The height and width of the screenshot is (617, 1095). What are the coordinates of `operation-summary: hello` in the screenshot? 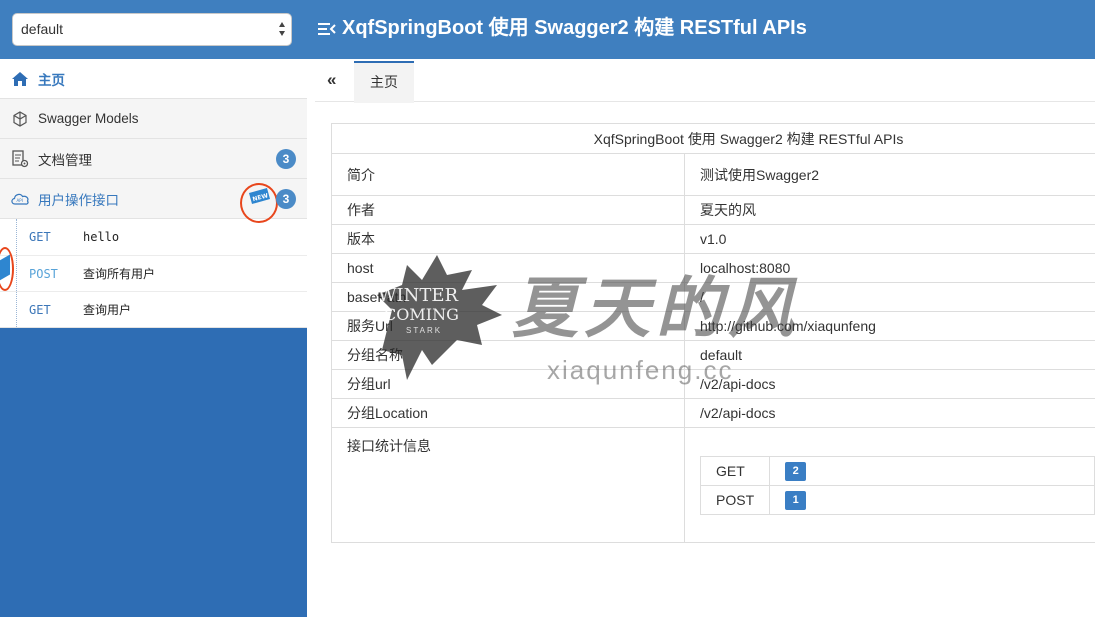 It's located at (101, 237).